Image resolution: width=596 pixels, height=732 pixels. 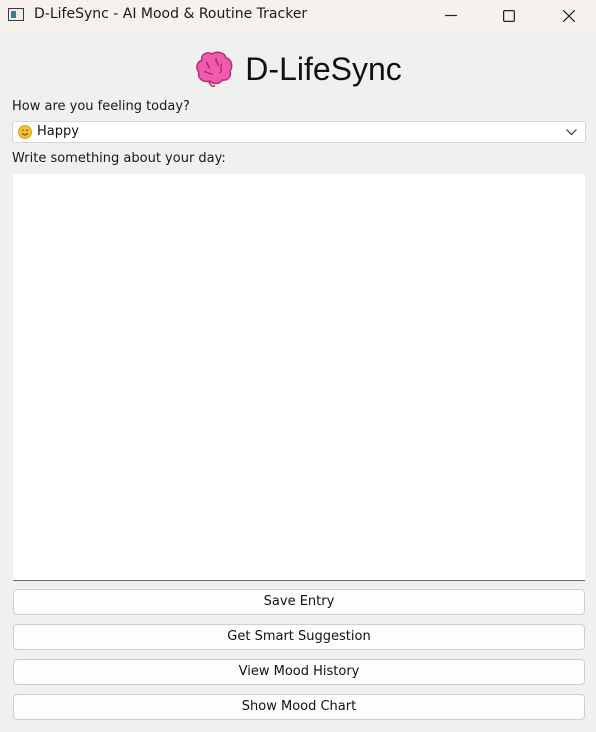 I want to click on minimize-icon, so click(x=451, y=15).